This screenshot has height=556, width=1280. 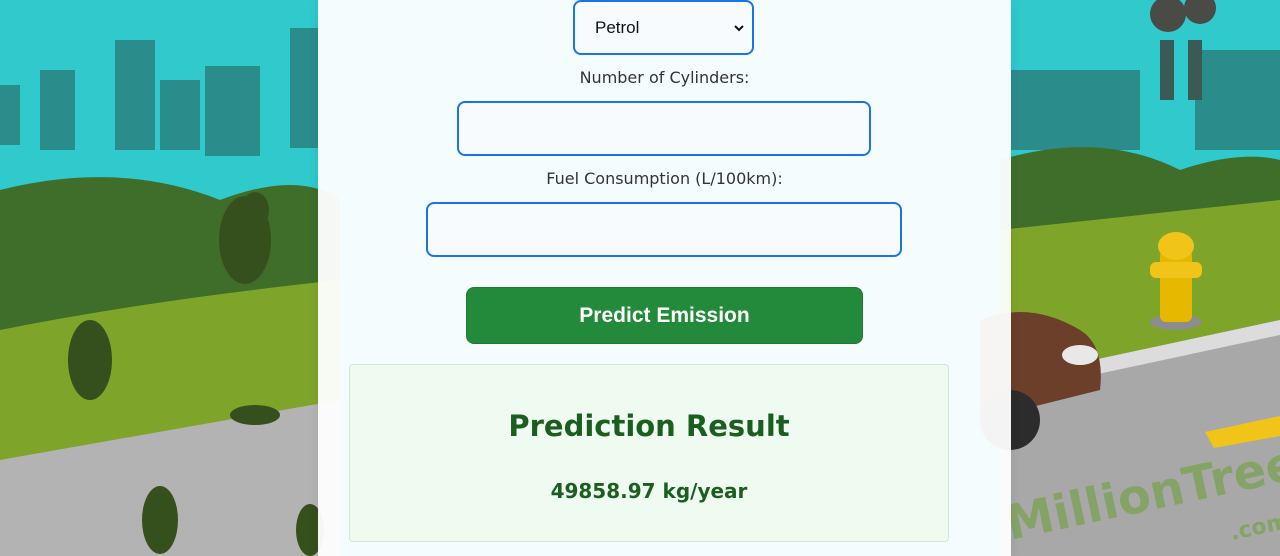 I want to click on predict-emission-button: Predict Emission, so click(x=664, y=315).